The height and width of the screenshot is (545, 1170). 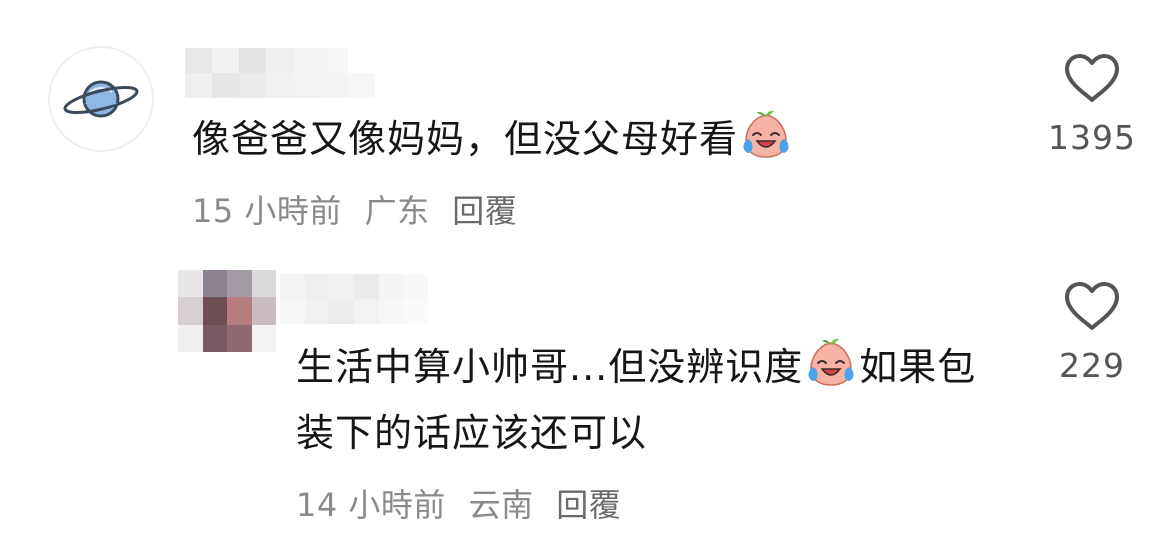 What do you see at coordinates (464, 503) in the screenshot?
I see `comment-meta: 14 小時前 云南 回覆` at bounding box center [464, 503].